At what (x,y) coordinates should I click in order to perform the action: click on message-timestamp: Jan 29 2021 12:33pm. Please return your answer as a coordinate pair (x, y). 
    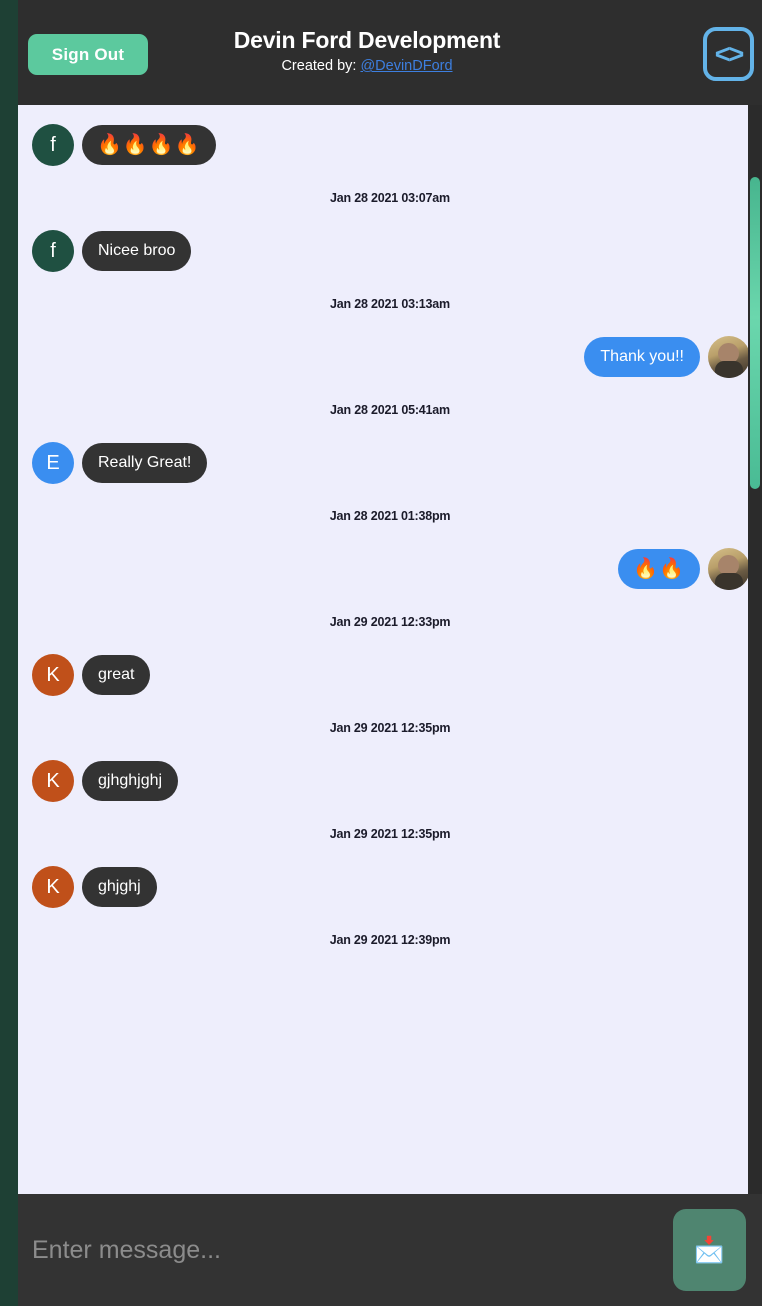
    Looking at the image, I should click on (390, 622).